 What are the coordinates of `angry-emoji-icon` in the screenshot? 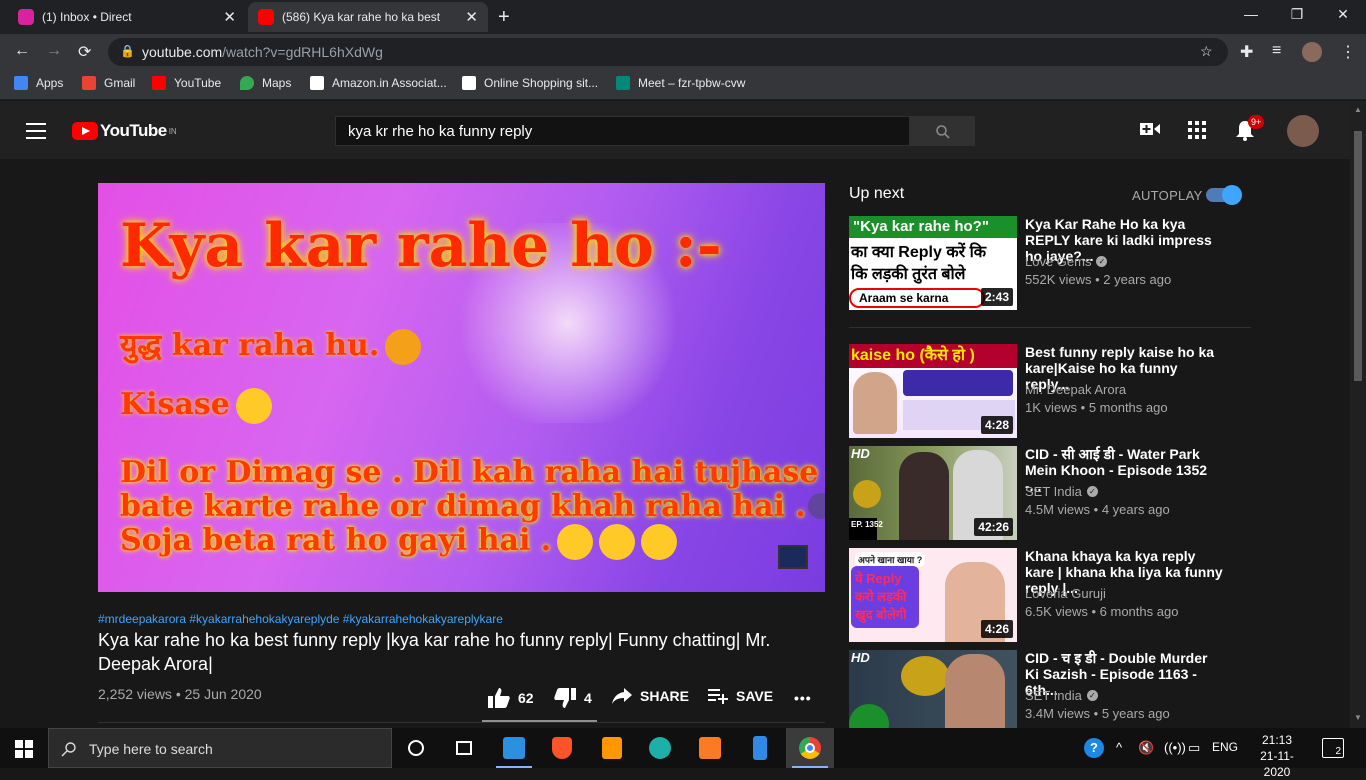 It's located at (403, 347).